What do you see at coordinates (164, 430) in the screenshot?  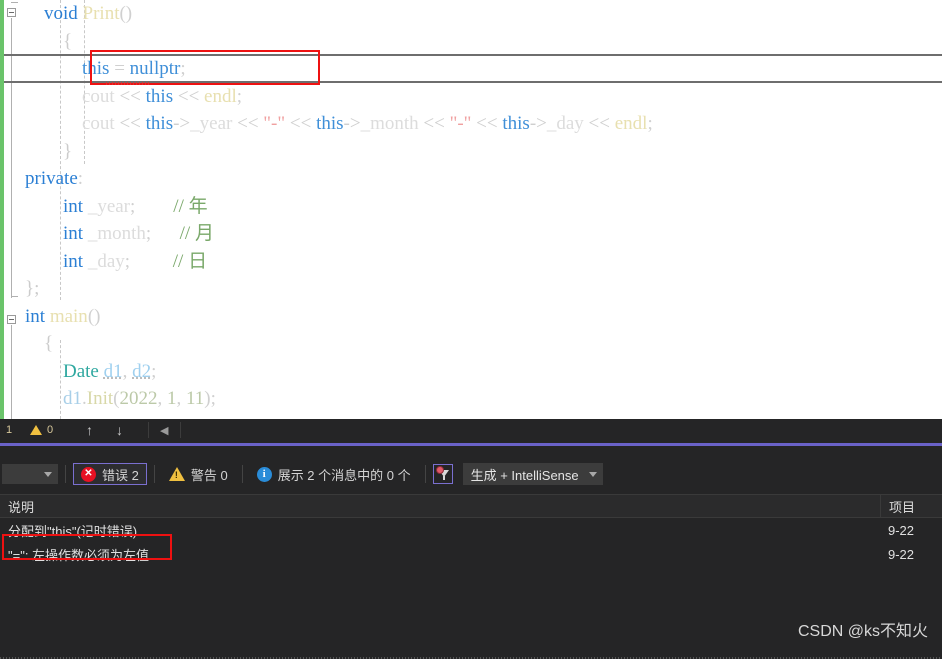 I see `nav-back-icon: ◀` at bounding box center [164, 430].